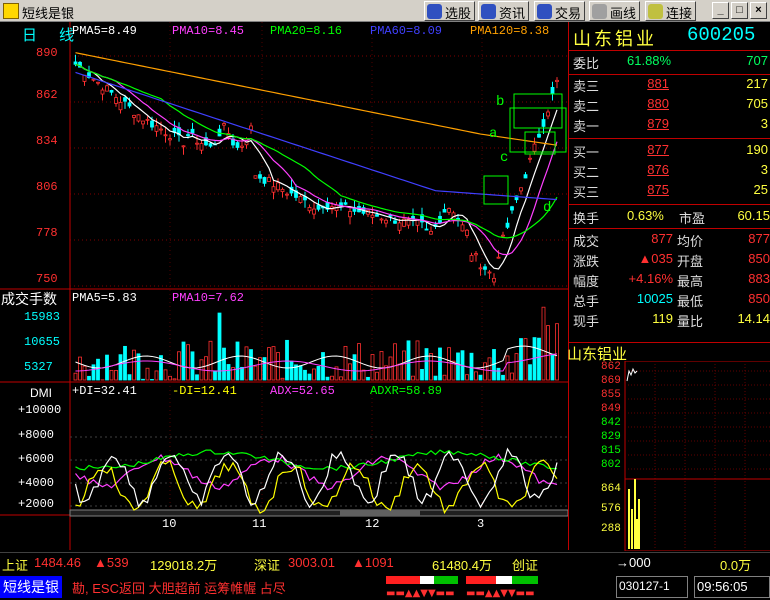 Image resolution: width=770 pixels, height=600 pixels. I want to click on buy-level-row: 买三87525, so click(669, 192).